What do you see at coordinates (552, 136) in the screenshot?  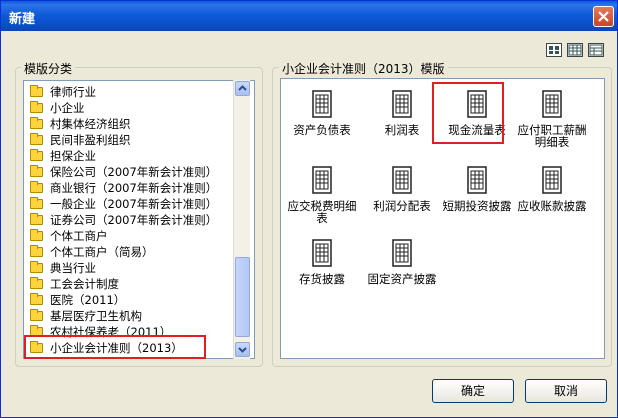 I see `template-label: 应付职工薪酬明细表` at bounding box center [552, 136].